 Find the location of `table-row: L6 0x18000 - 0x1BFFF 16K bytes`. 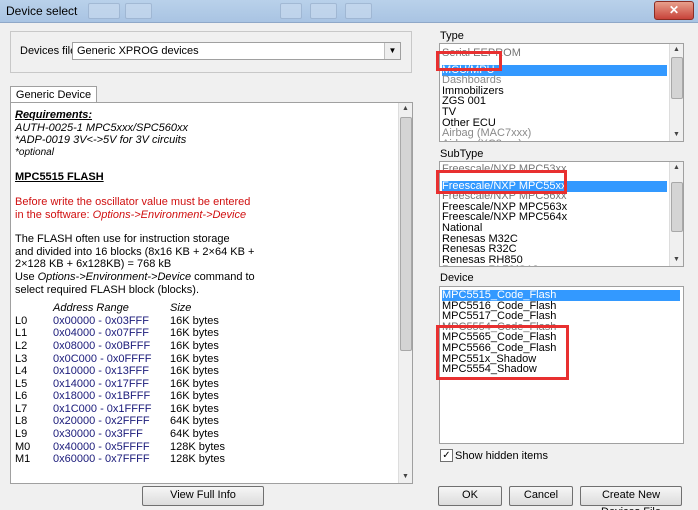

table-row: L6 0x18000 - 0x1BFFF 16K bytes is located at coordinates (120, 396).